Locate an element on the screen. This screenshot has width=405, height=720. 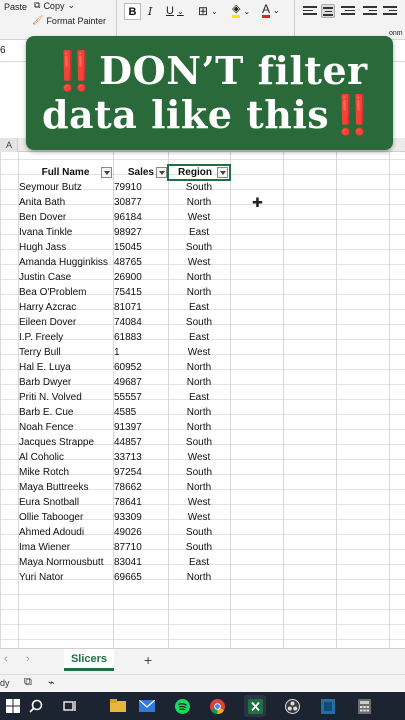
copy-button: ⧉ Copy ⌄ is located at coordinates (54, 5).